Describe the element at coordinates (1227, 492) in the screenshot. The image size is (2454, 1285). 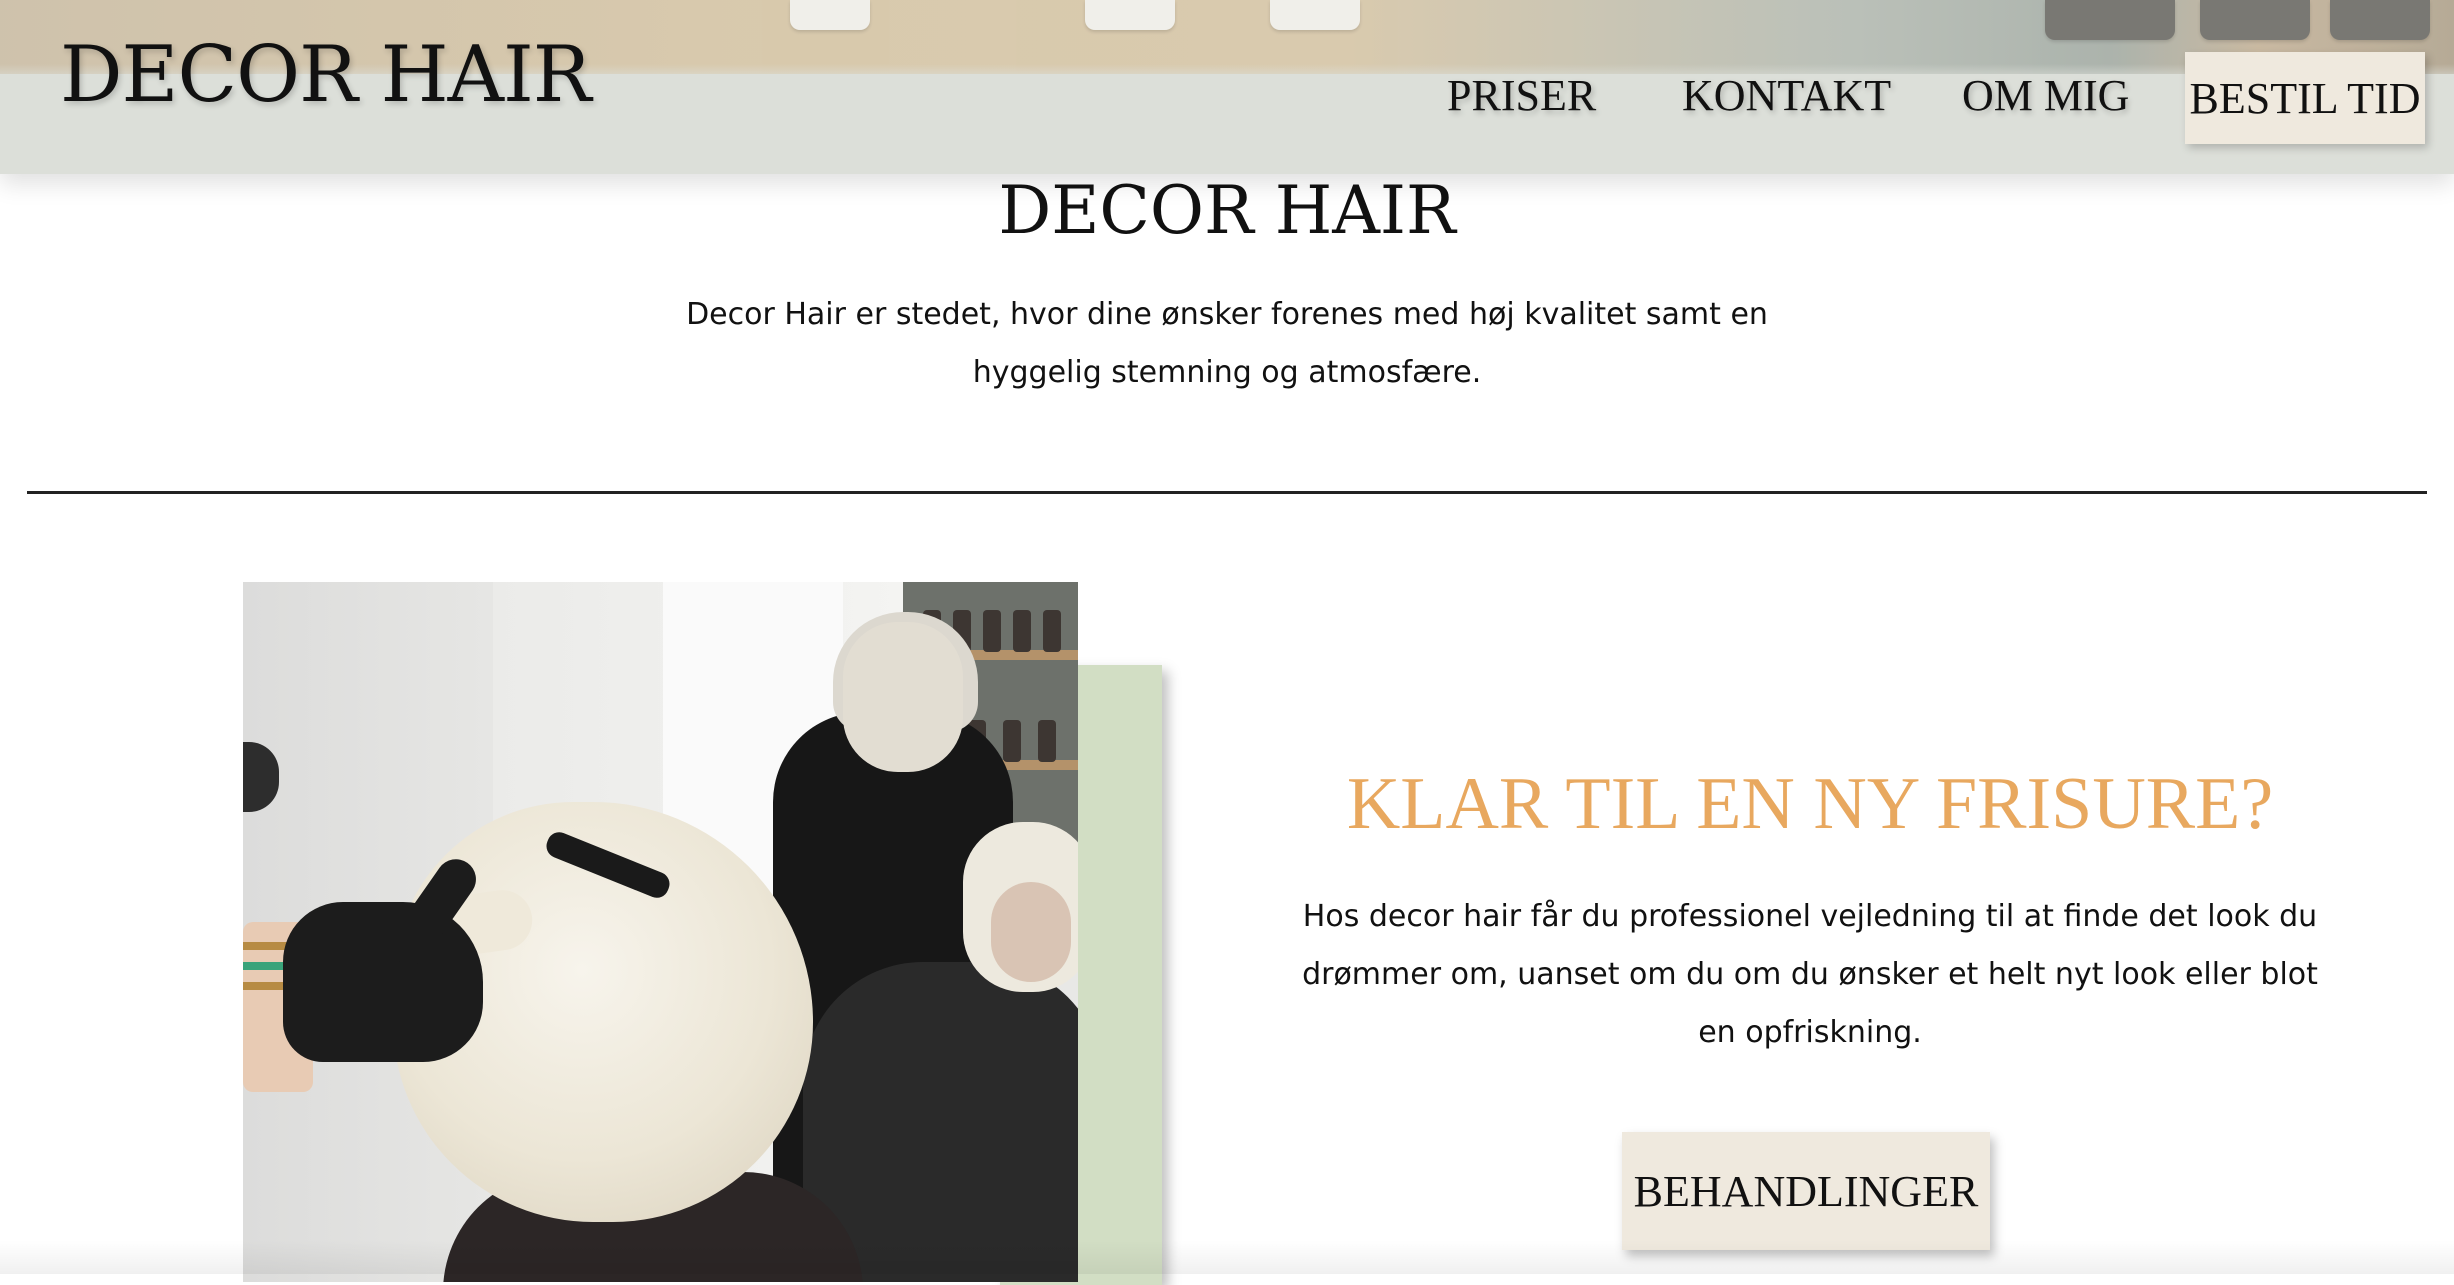
I see `section-divider` at that location.